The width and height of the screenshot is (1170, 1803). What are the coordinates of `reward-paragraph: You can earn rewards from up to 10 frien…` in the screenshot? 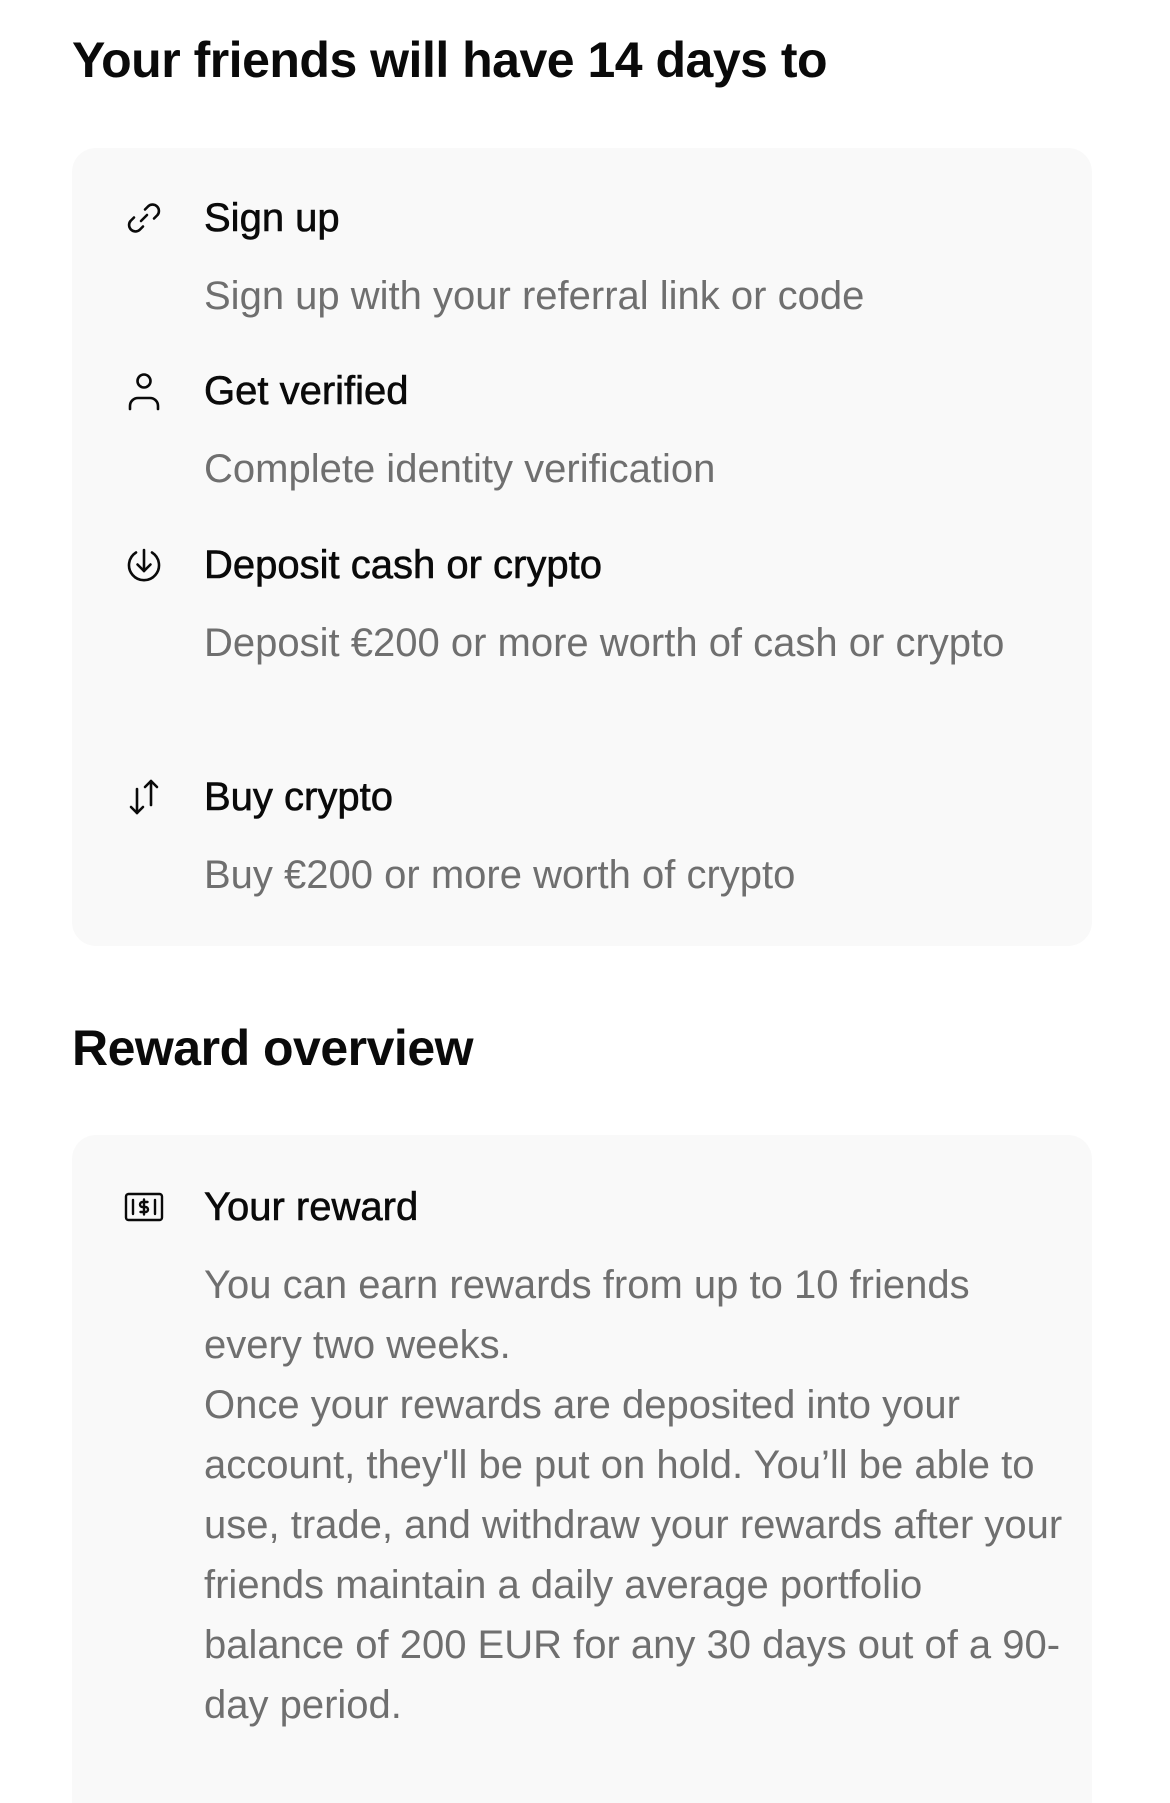 It's located at (587, 1315).